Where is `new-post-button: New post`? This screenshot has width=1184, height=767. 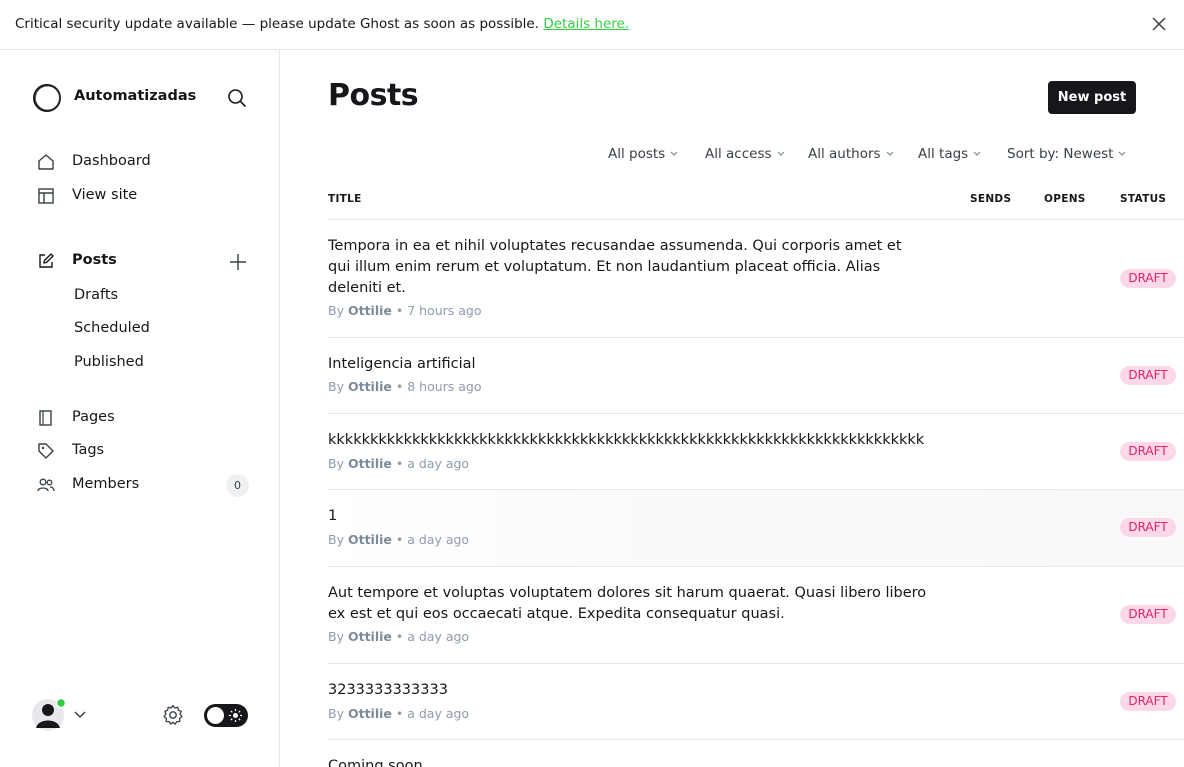
new-post-button: New post is located at coordinates (1092, 97).